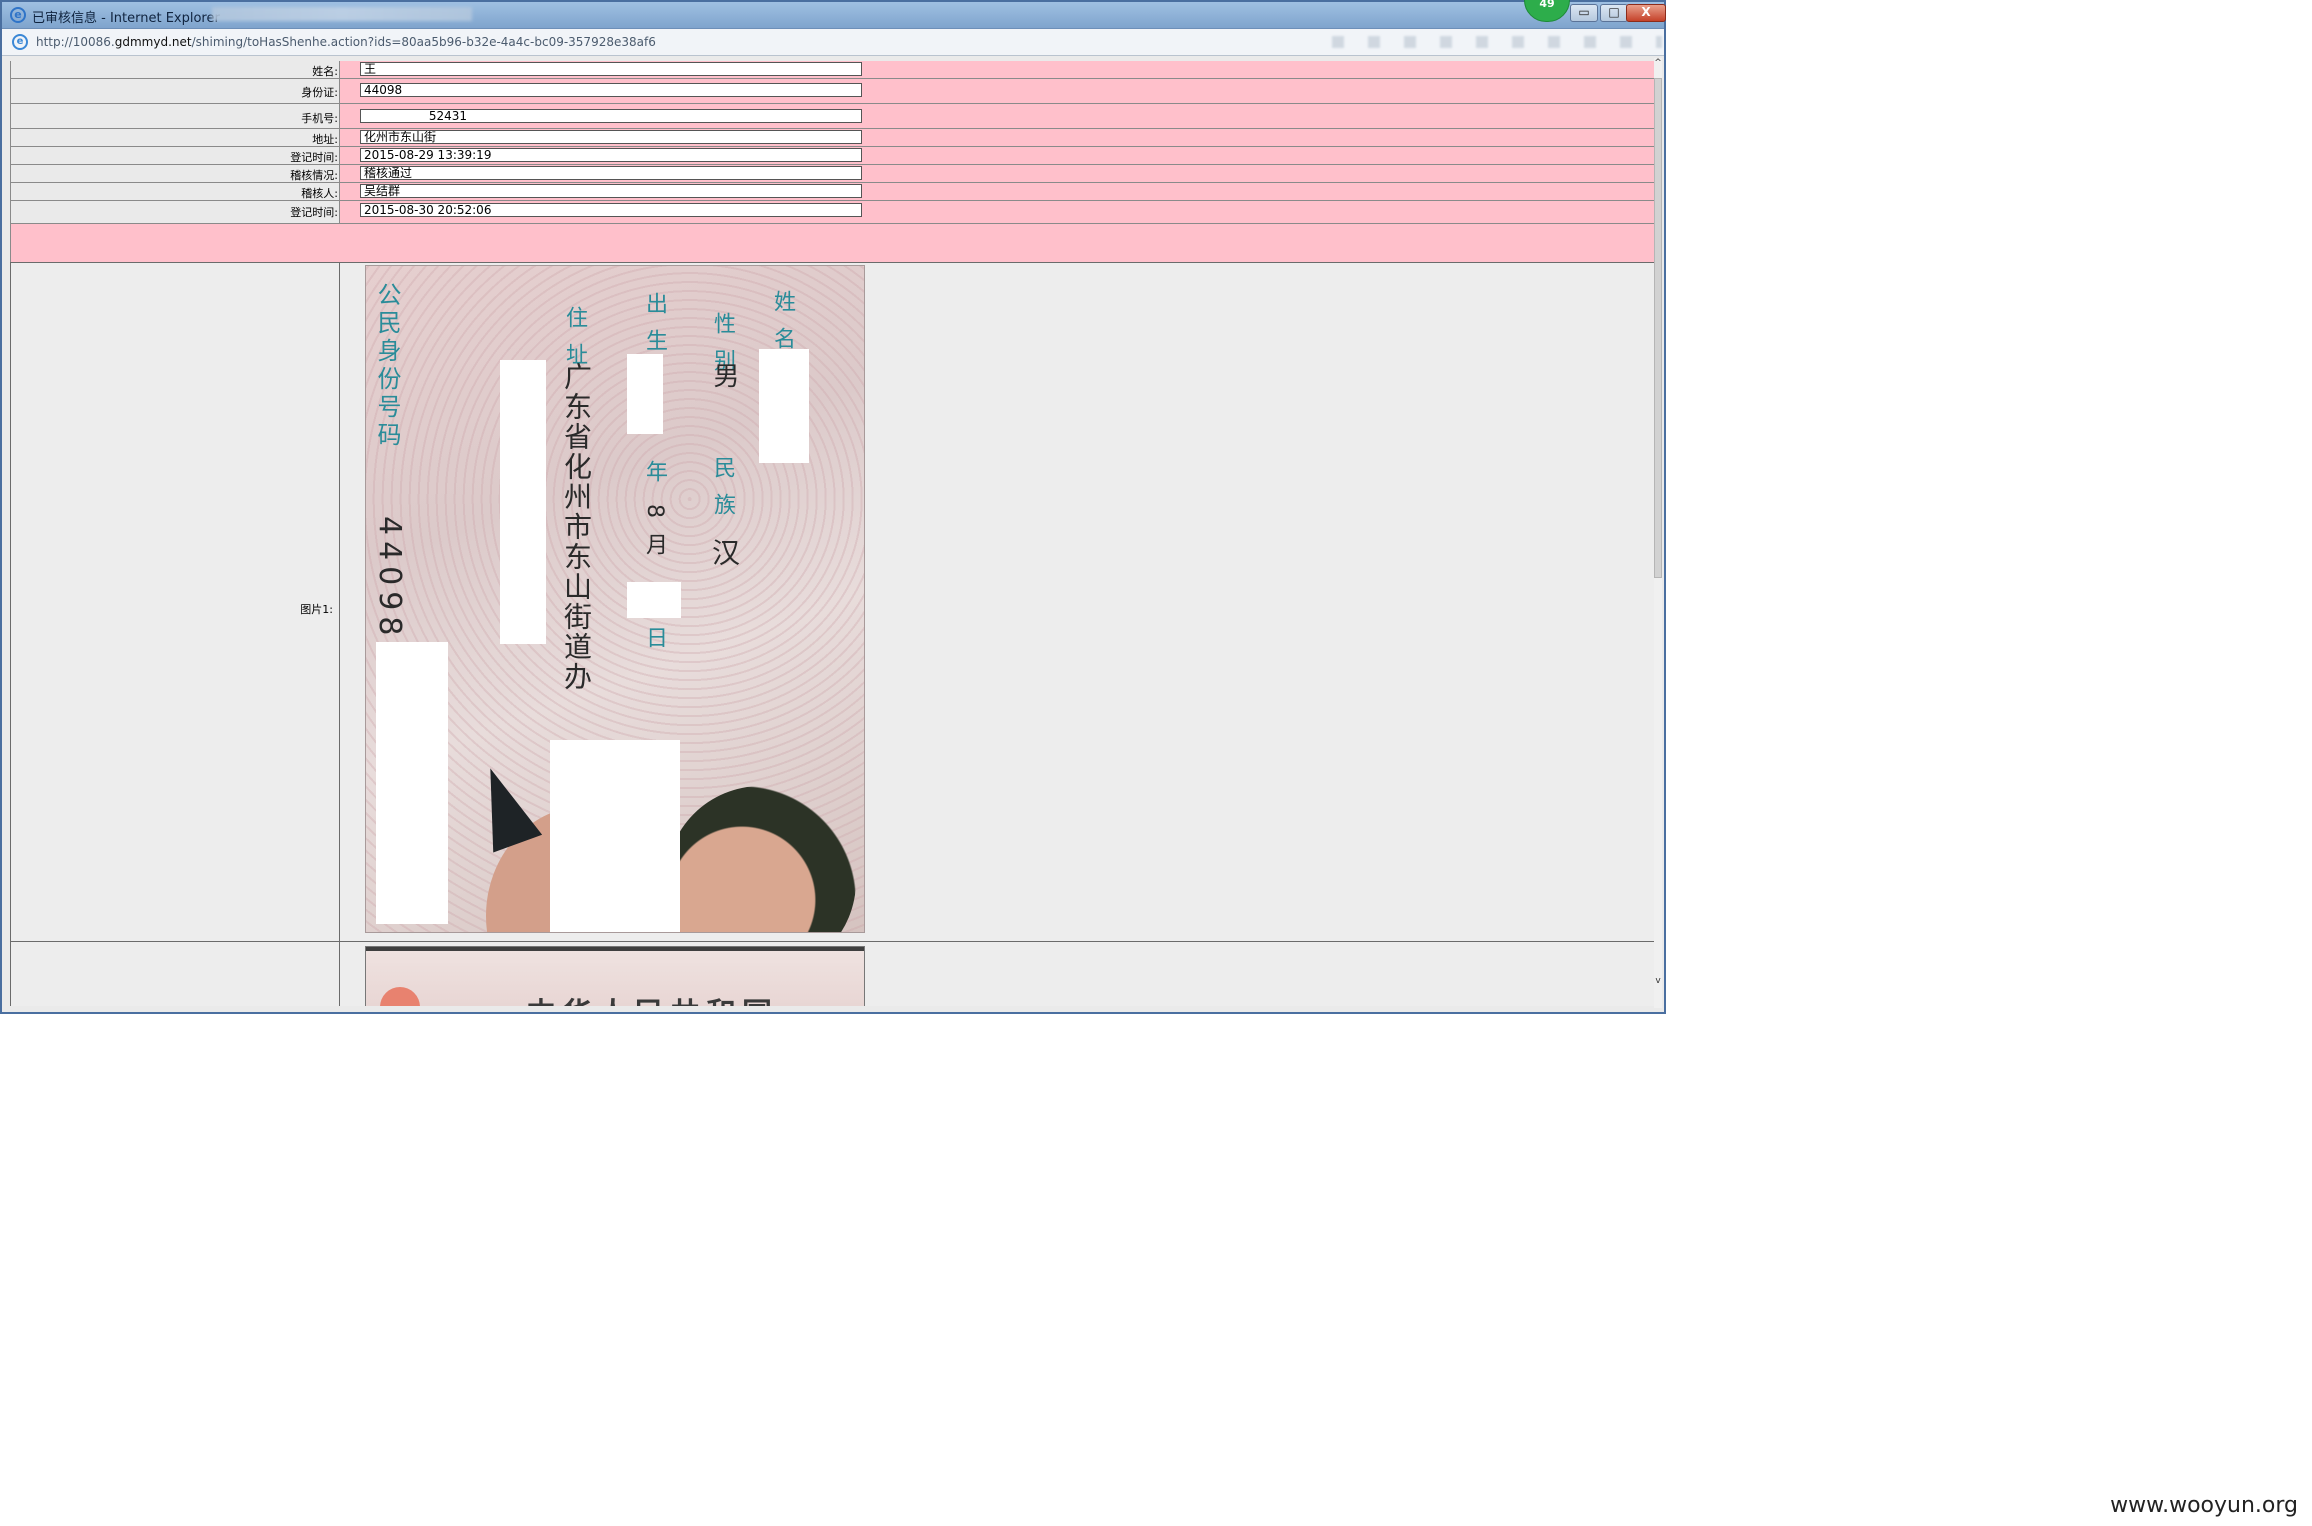 This screenshot has height=1526, width=2312. What do you see at coordinates (724, 554) in the screenshot?
I see `card-ethnicity-value: 汉` at bounding box center [724, 554].